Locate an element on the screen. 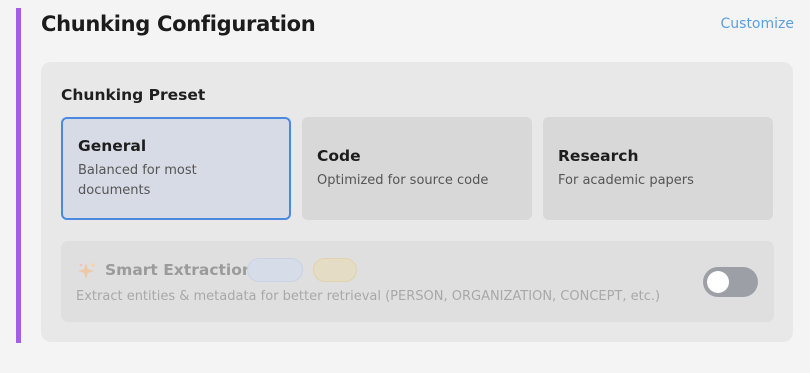 The width and height of the screenshot is (810, 373). smart-extraction-toggle is located at coordinates (730, 282).